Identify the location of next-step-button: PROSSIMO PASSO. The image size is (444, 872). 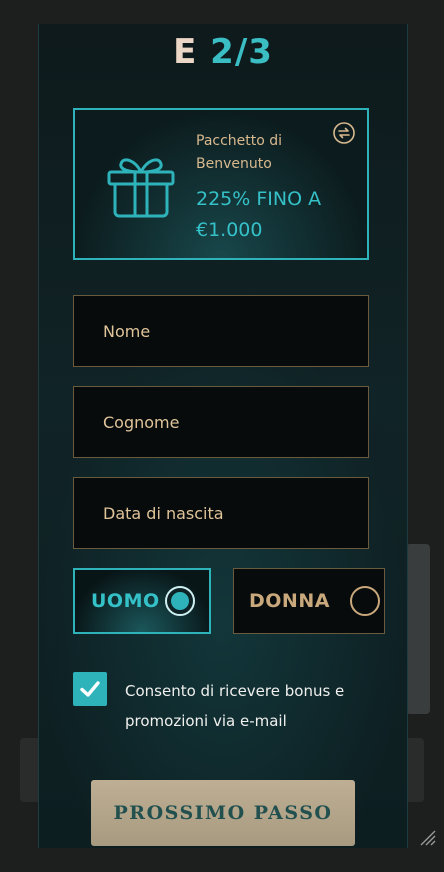
(223, 813).